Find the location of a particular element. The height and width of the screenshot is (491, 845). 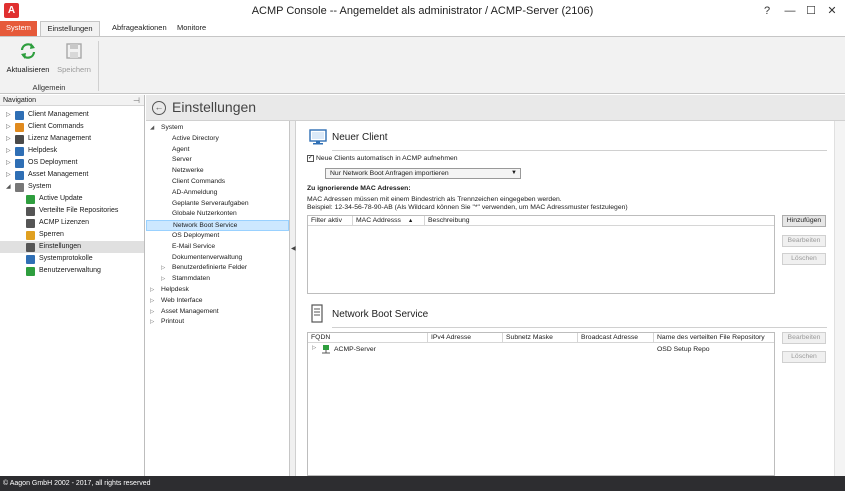

add-button: Hinzufügen is located at coordinates (804, 221).